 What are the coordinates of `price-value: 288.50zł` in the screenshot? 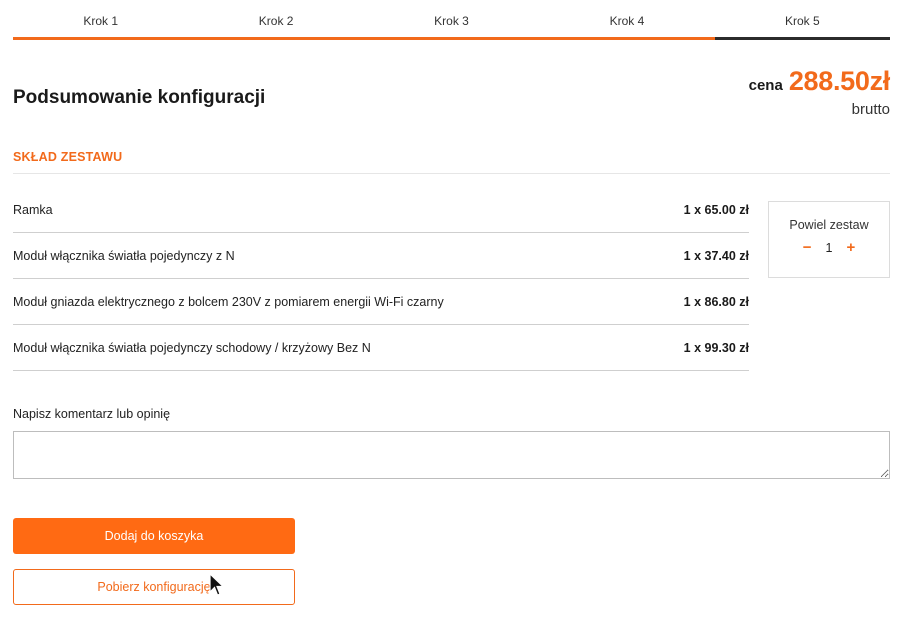 It's located at (839, 81).